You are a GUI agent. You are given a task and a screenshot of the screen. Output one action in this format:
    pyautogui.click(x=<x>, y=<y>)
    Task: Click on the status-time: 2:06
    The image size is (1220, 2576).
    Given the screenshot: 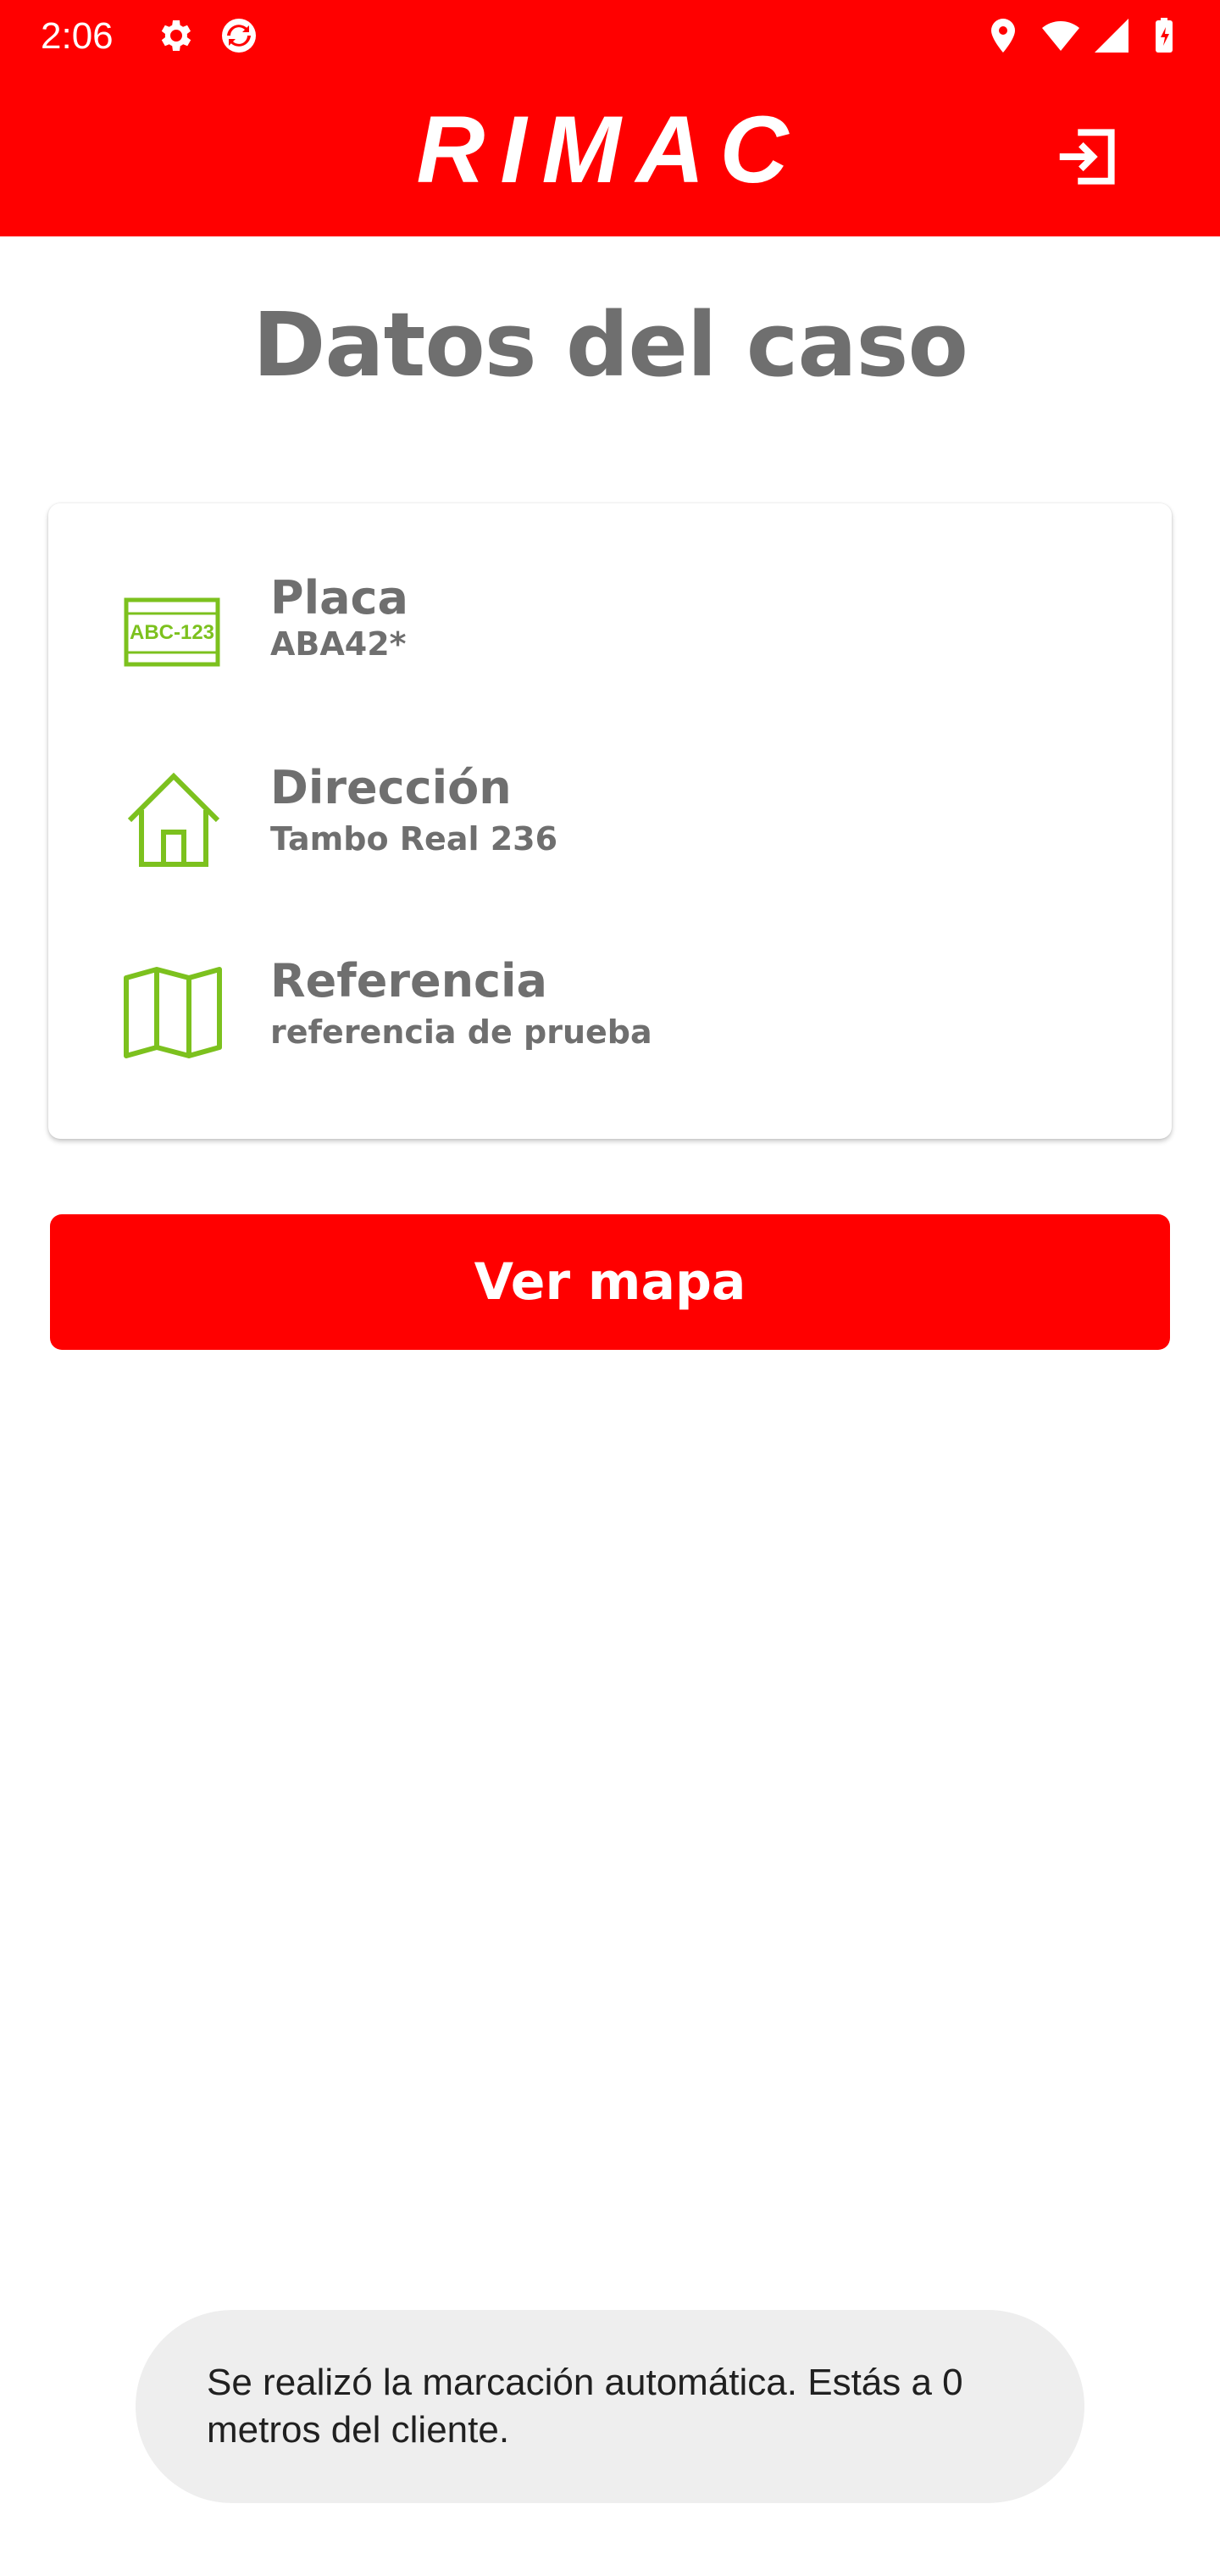 What is the action you would take?
    pyautogui.click(x=77, y=36)
    